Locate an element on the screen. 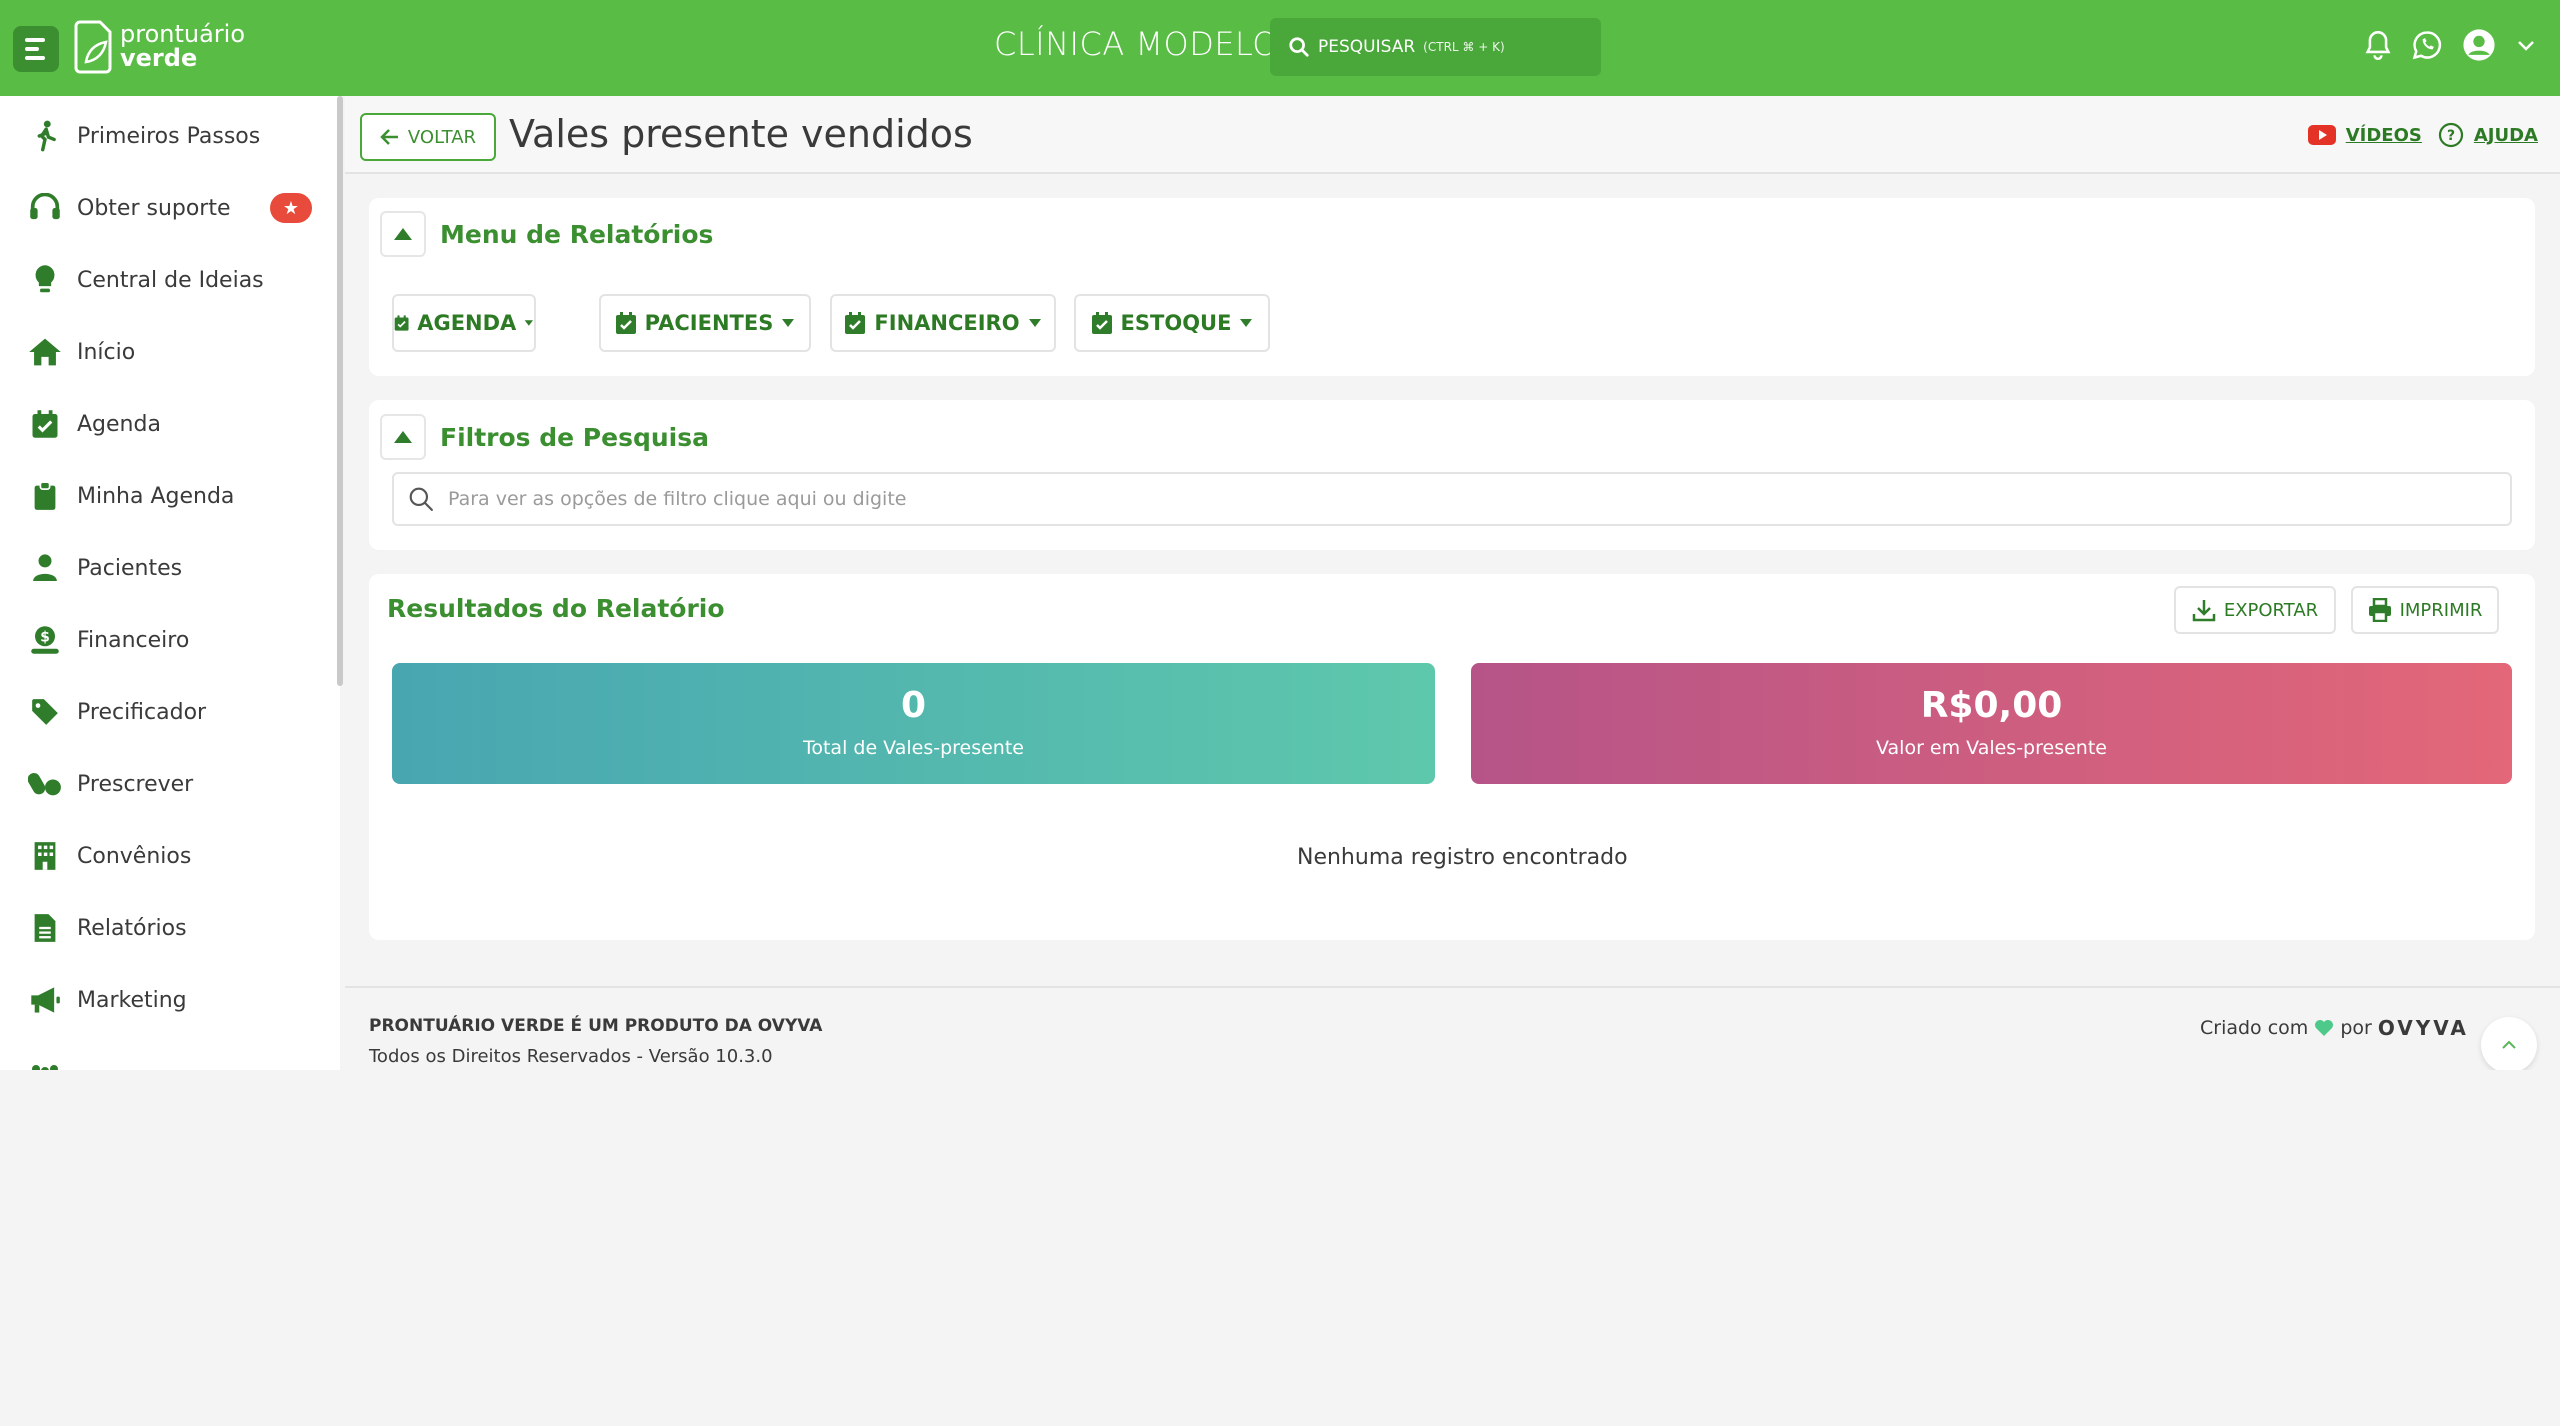 The height and width of the screenshot is (1426, 2560). sidebar-item-partial is located at coordinates (170, 1053).